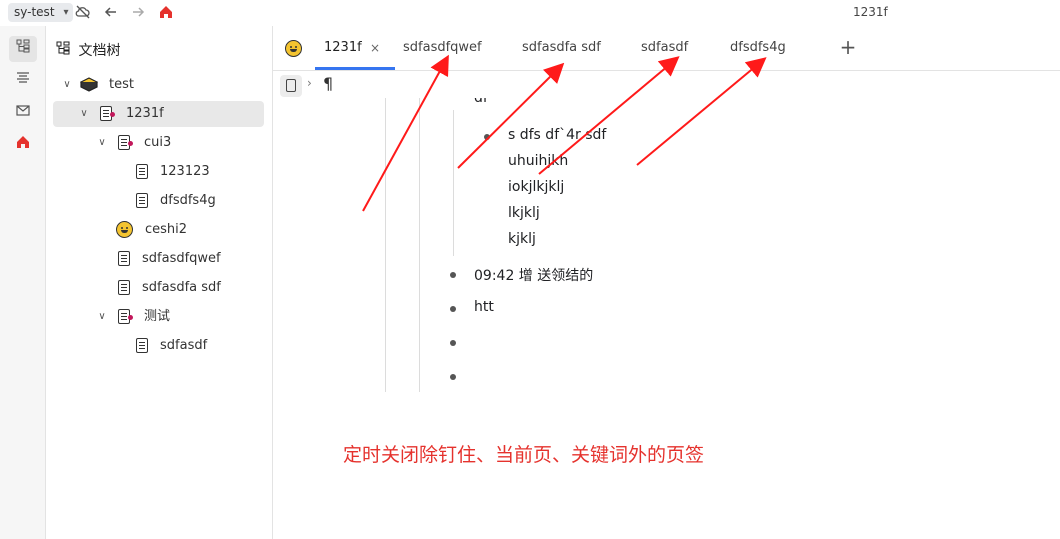  I want to click on list-item-text: df, so click(481, 102).